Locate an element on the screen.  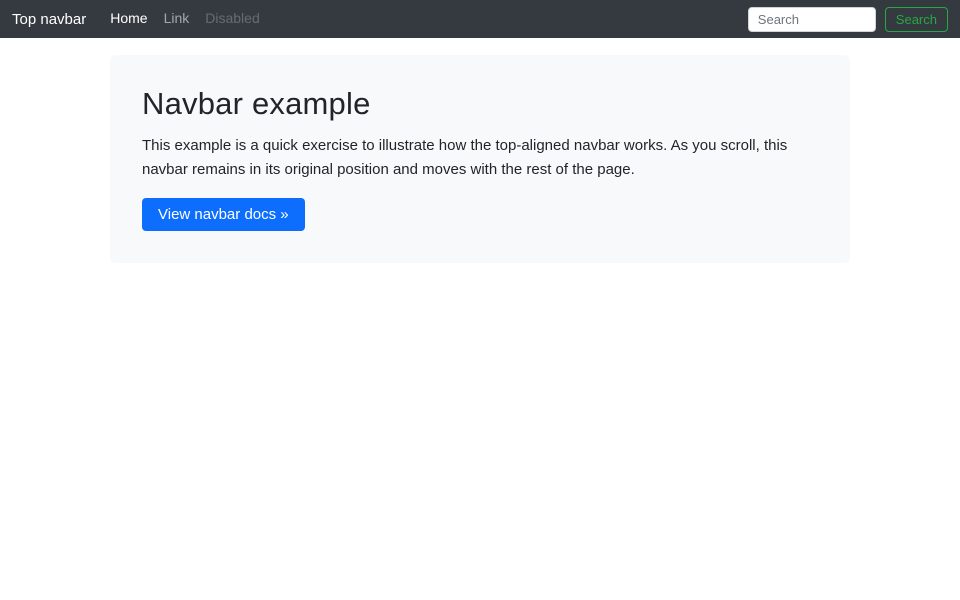
top-navbar: Top navbar Home Link Disabled Search is located at coordinates (480, 19).